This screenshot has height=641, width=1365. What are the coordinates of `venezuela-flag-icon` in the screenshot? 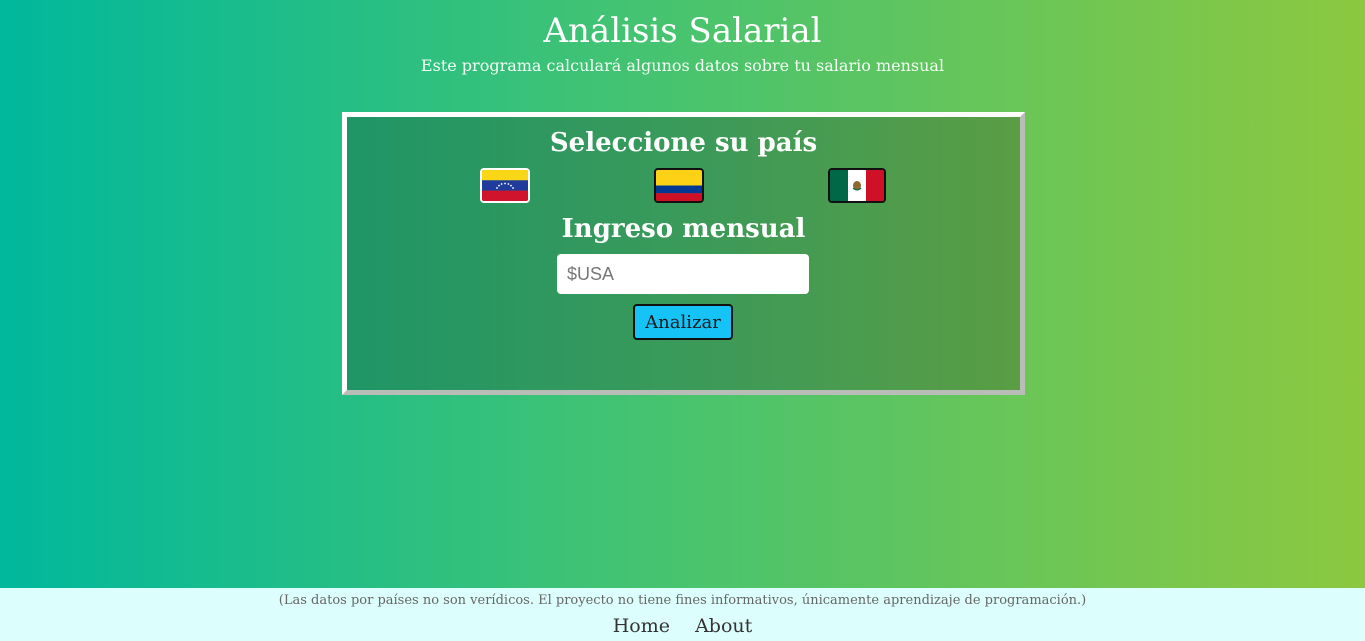 It's located at (505, 185).